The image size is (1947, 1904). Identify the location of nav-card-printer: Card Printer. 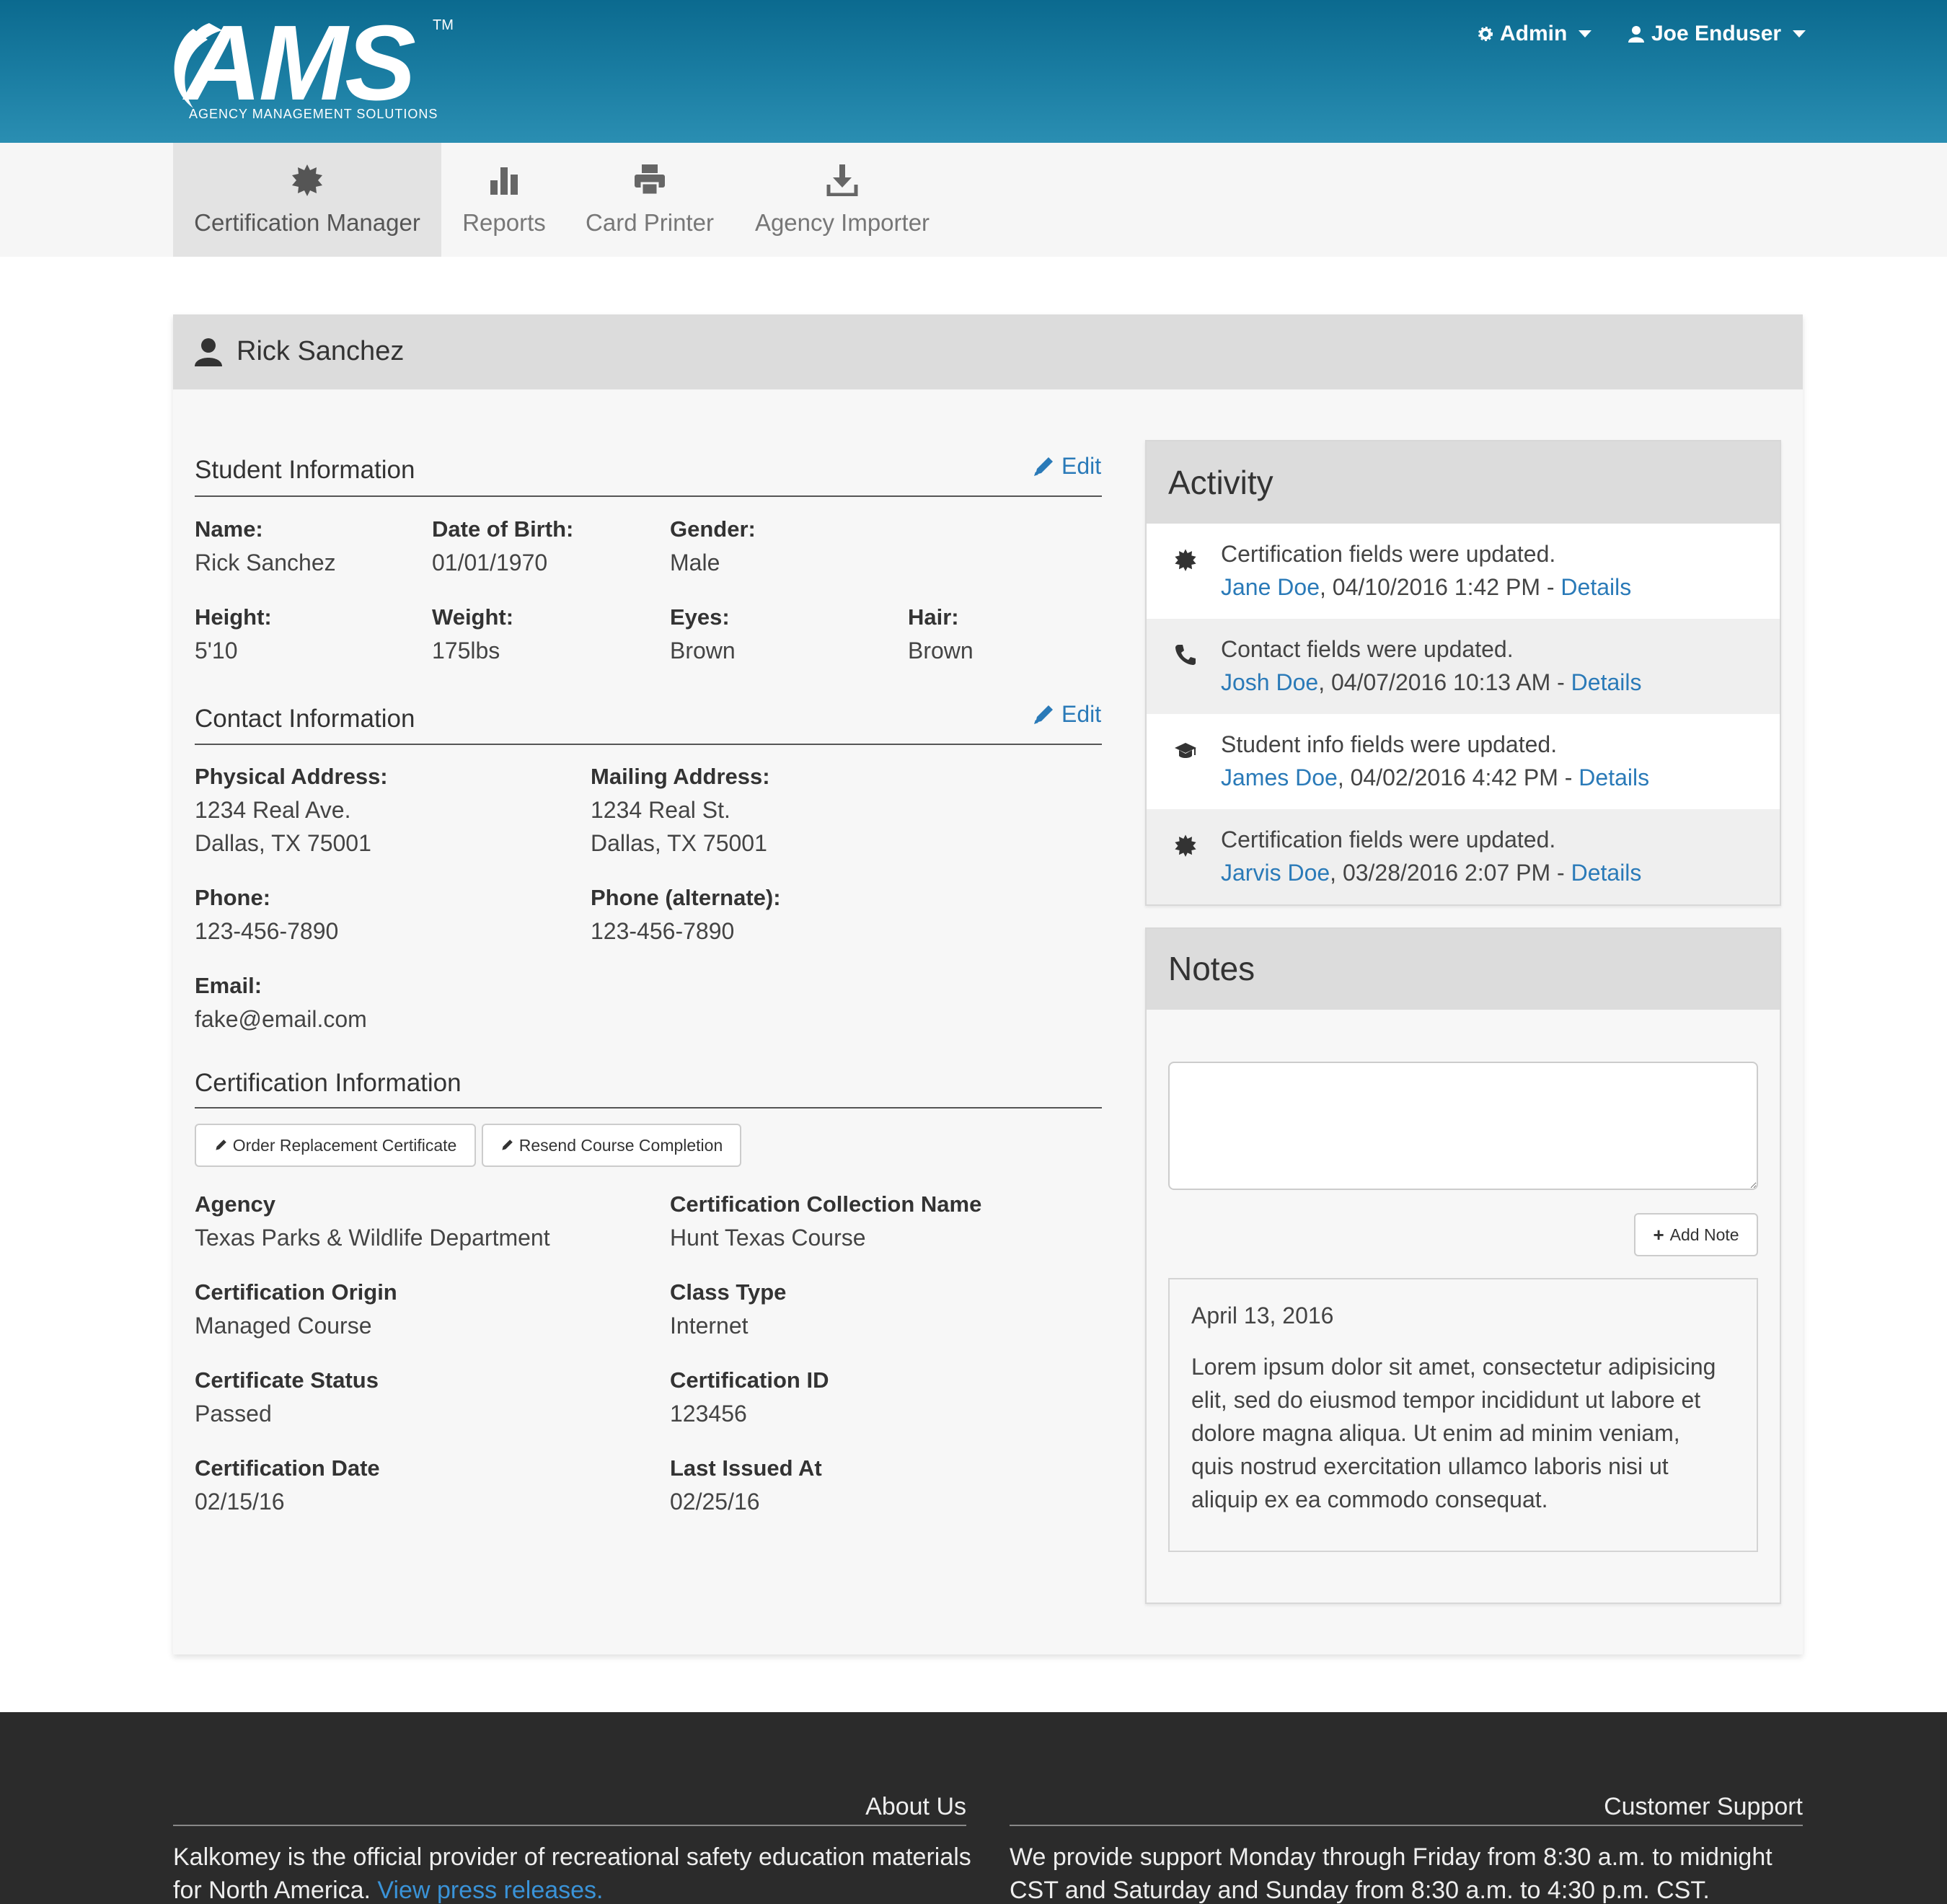
(650, 200).